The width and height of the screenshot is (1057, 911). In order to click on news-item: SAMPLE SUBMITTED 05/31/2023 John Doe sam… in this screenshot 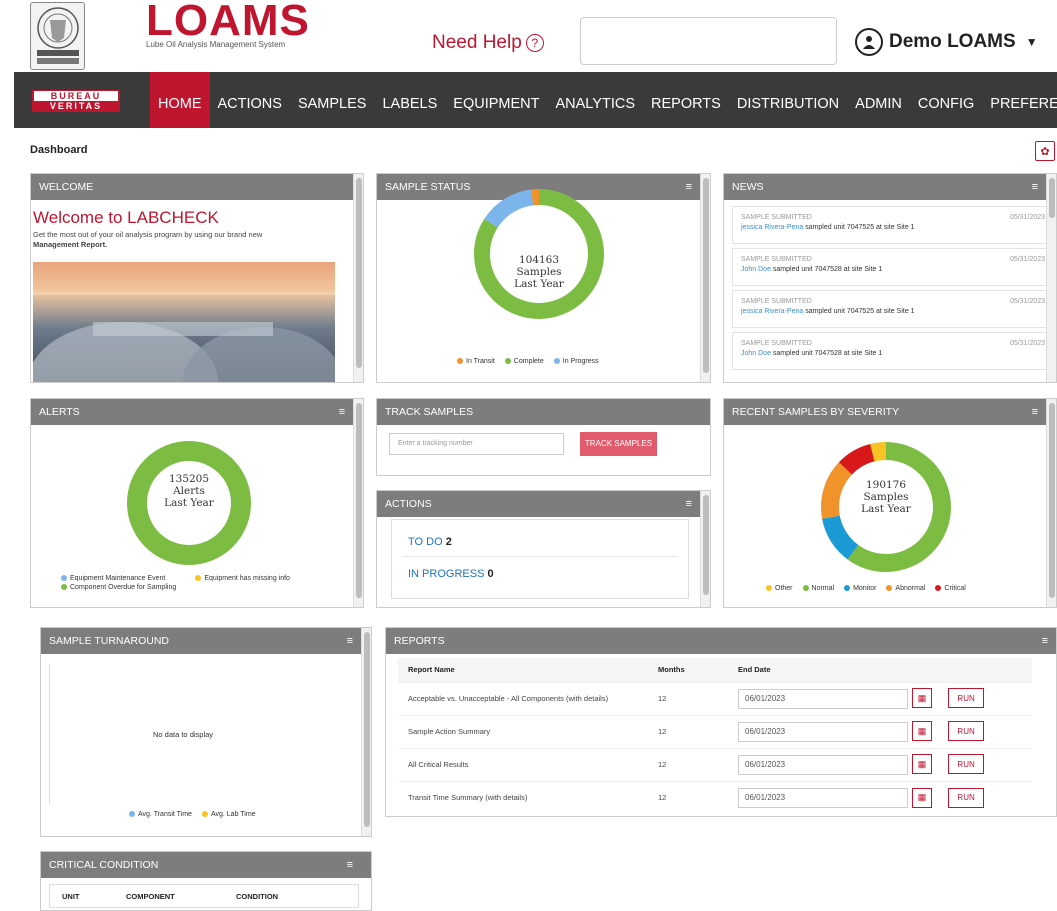, I will do `click(894, 351)`.